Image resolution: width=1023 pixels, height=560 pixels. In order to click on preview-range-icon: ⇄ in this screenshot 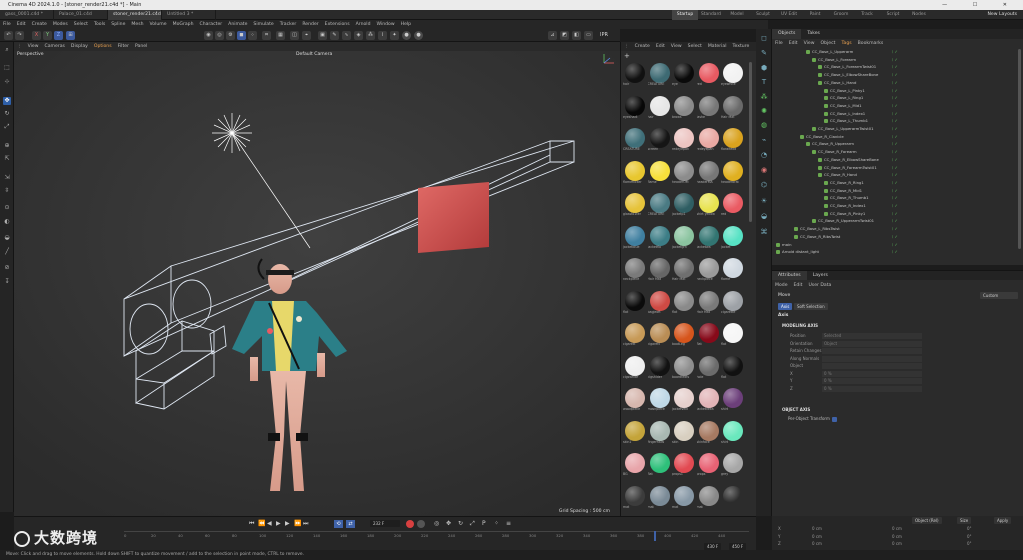, I will do `click(350, 524)`.